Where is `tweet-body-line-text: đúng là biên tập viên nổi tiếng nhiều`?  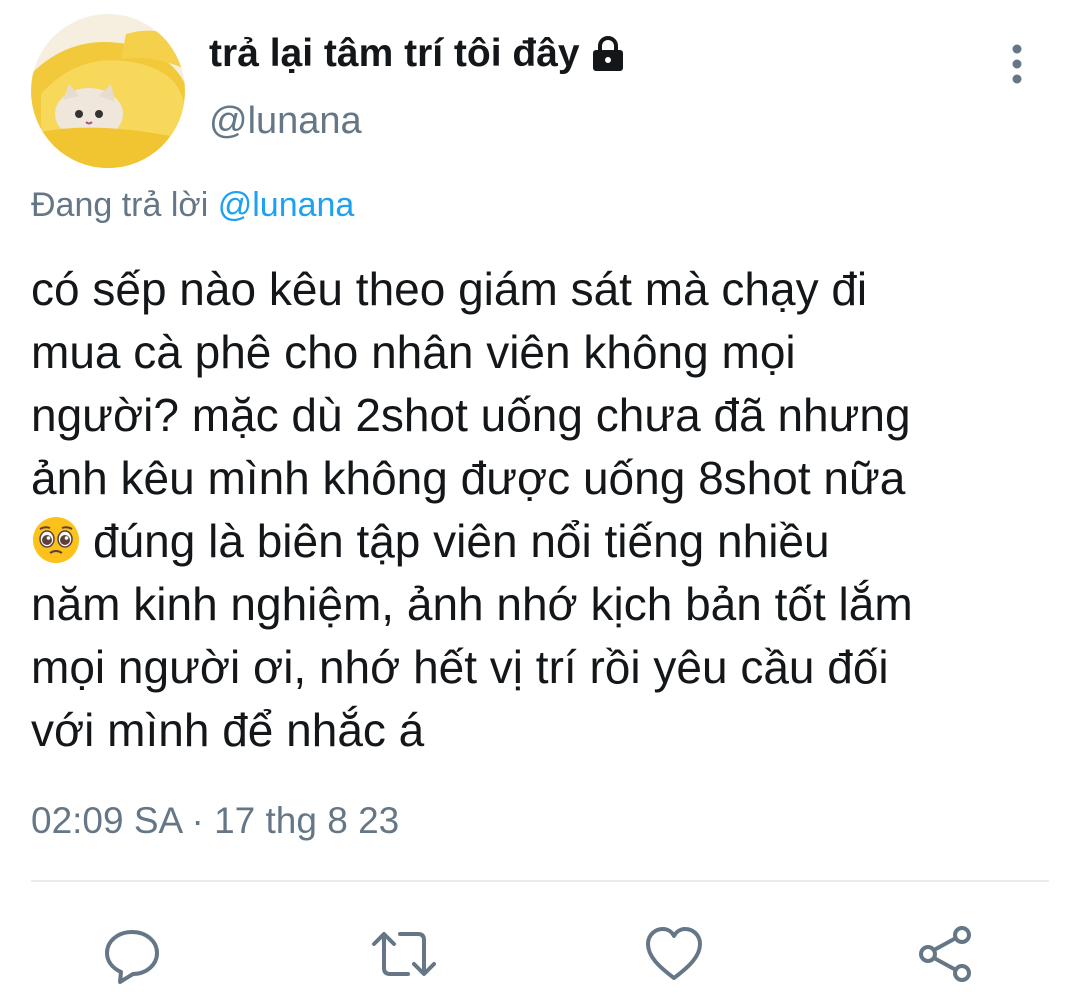 tweet-body-line-text: đúng là biên tập viên nổi tiếng nhiều is located at coordinates (461, 541).